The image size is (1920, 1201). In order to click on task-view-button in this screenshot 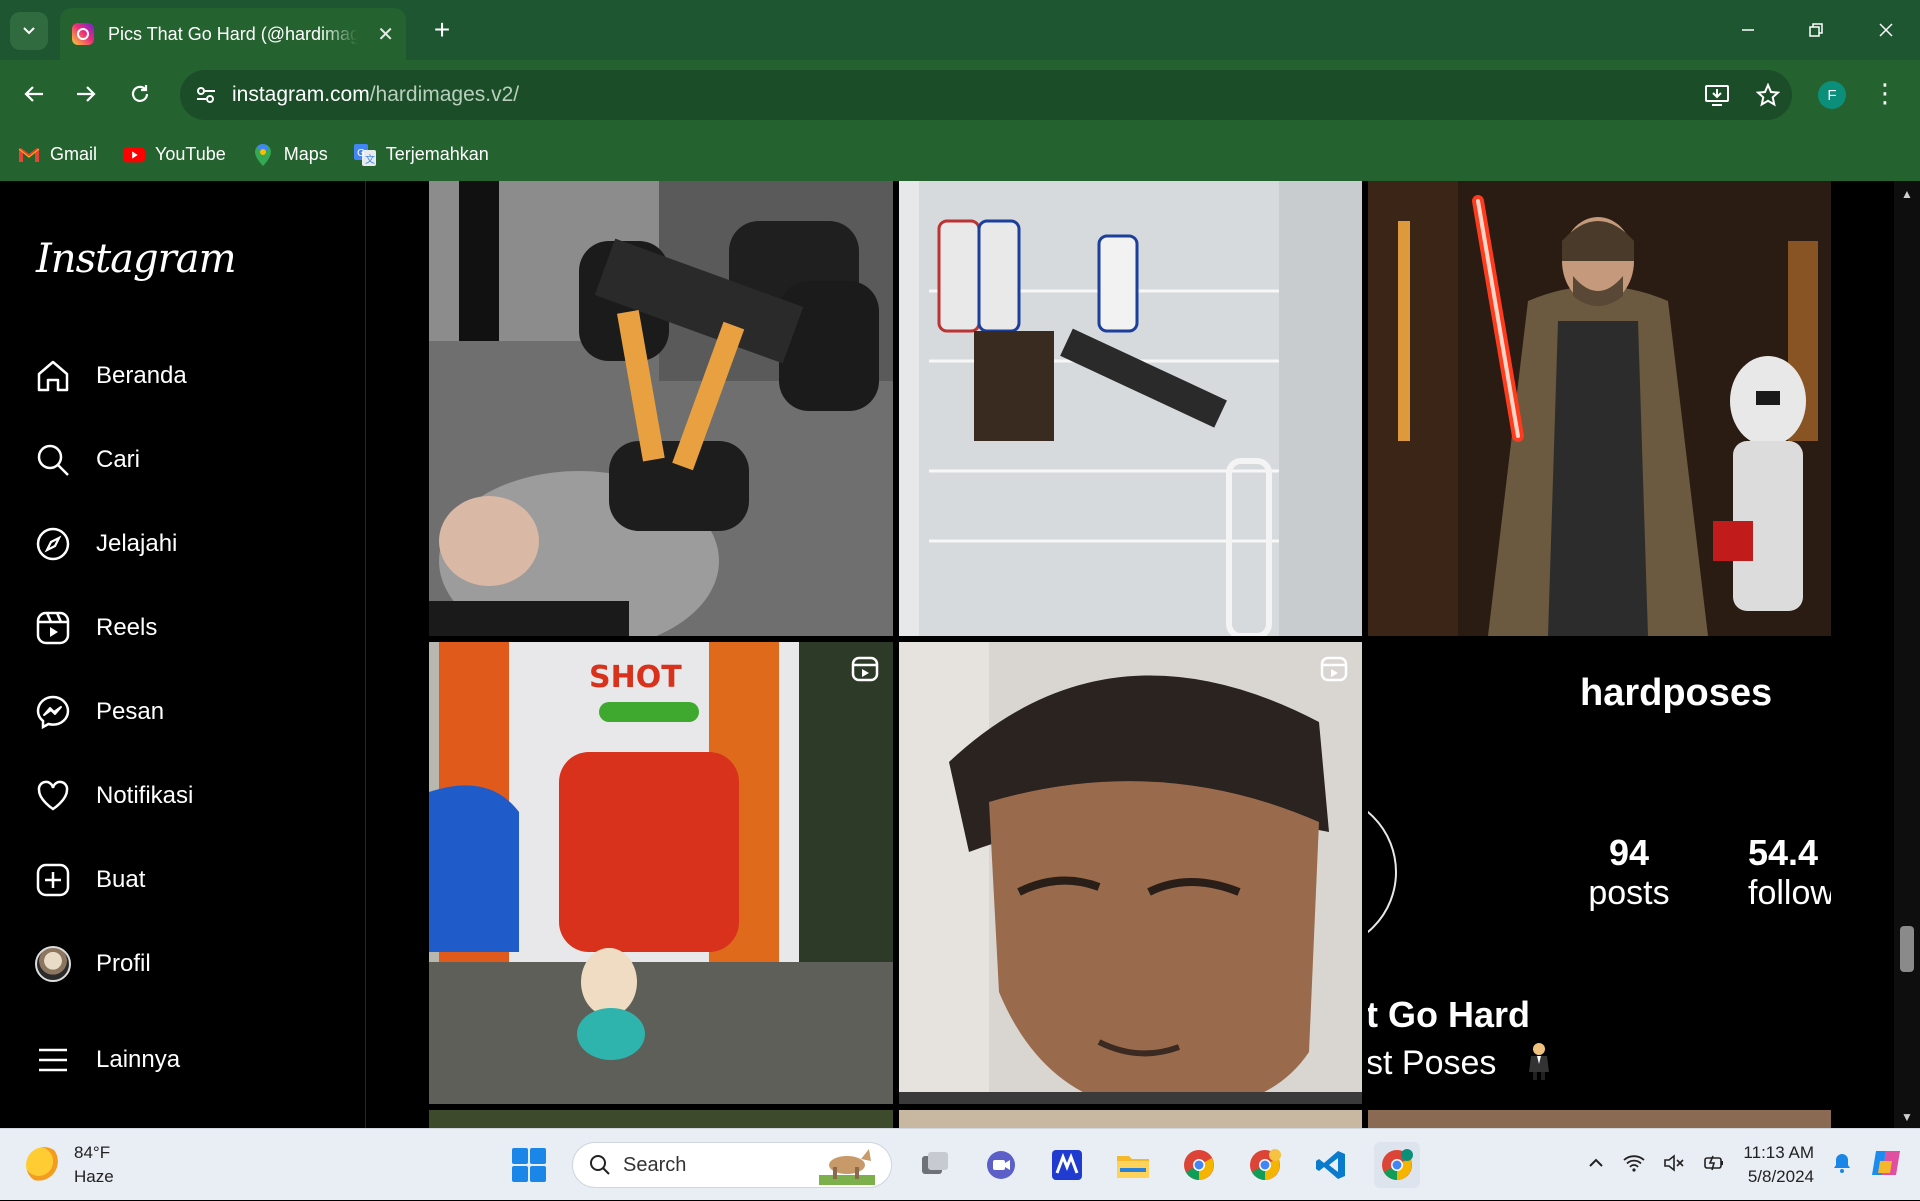, I will do `click(935, 1165)`.